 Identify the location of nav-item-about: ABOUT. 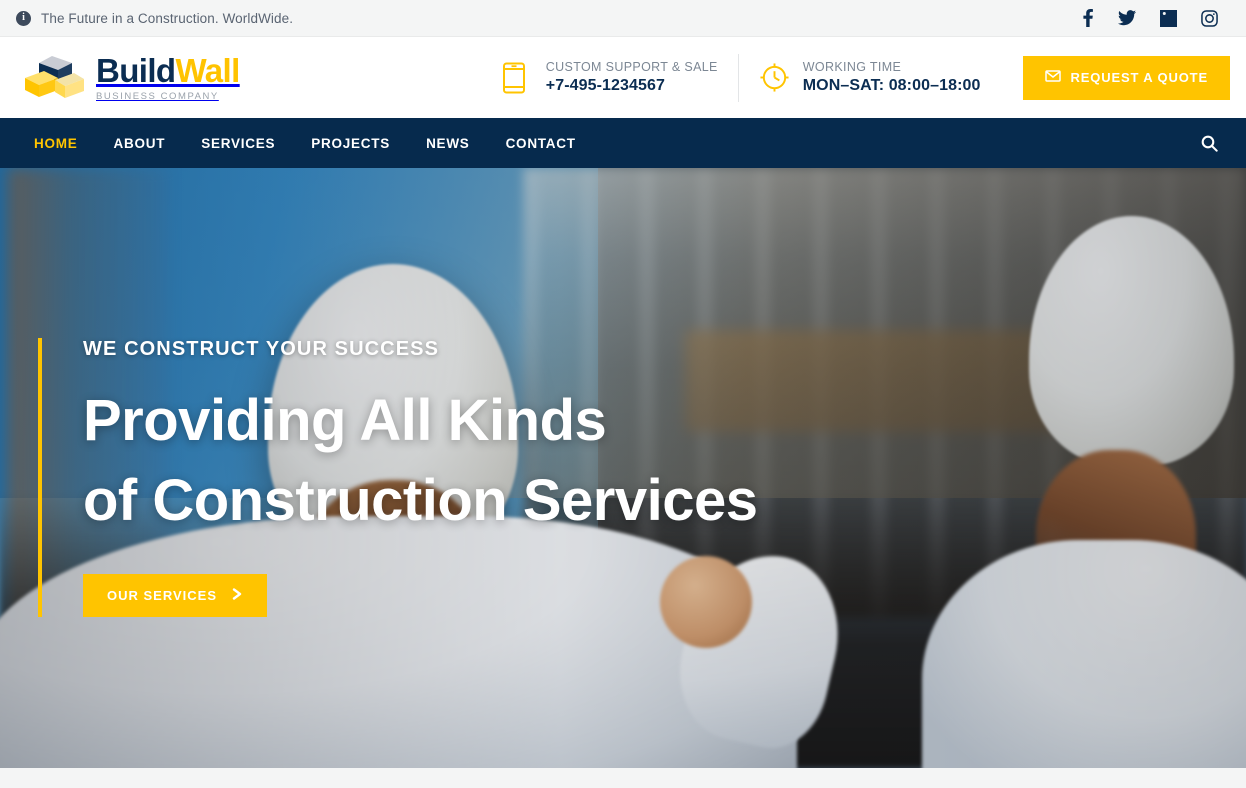
(140, 143).